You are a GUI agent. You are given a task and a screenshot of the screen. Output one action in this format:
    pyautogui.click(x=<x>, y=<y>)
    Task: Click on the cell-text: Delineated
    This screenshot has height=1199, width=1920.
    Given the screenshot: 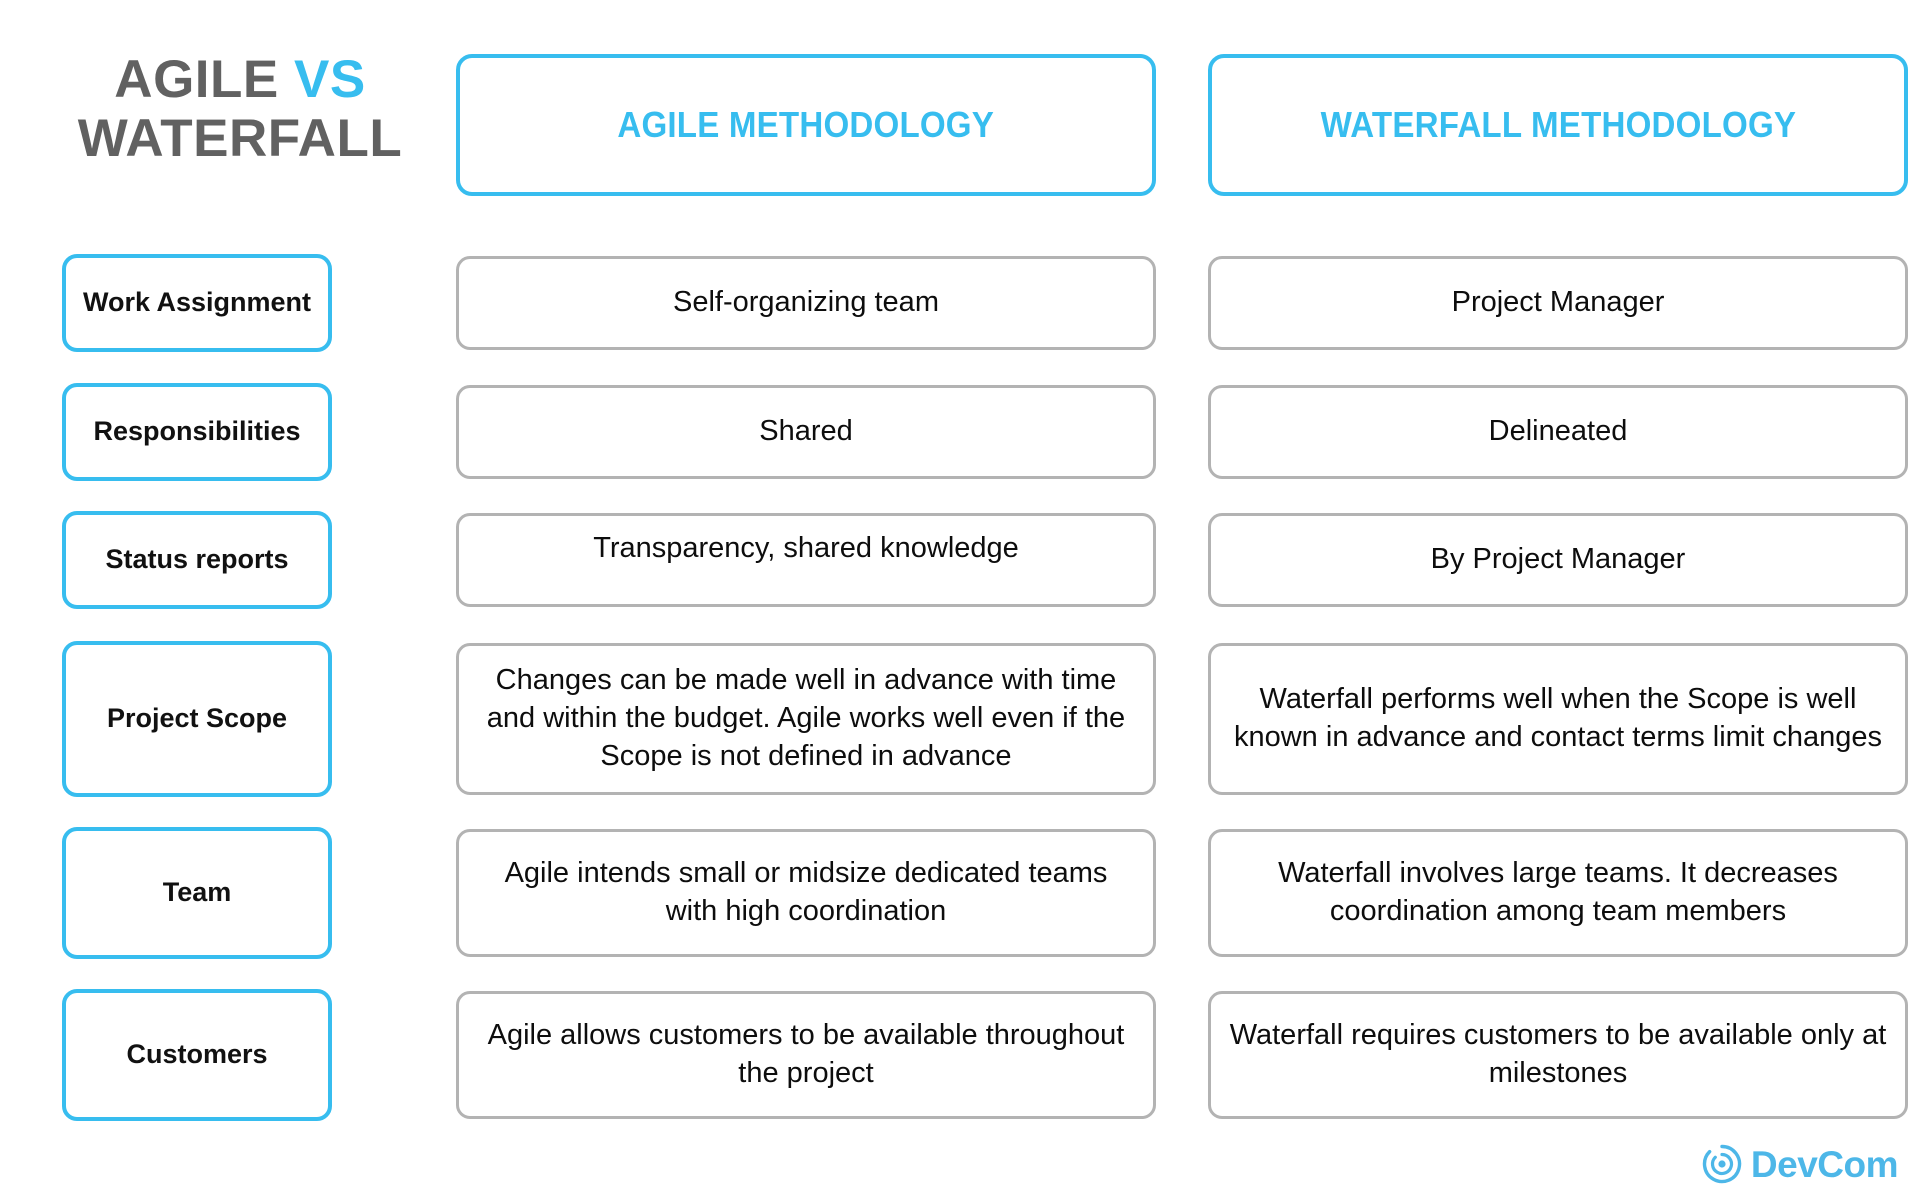 What is the action you would take?
    pyautogui.click(x=1558, y=431)
    